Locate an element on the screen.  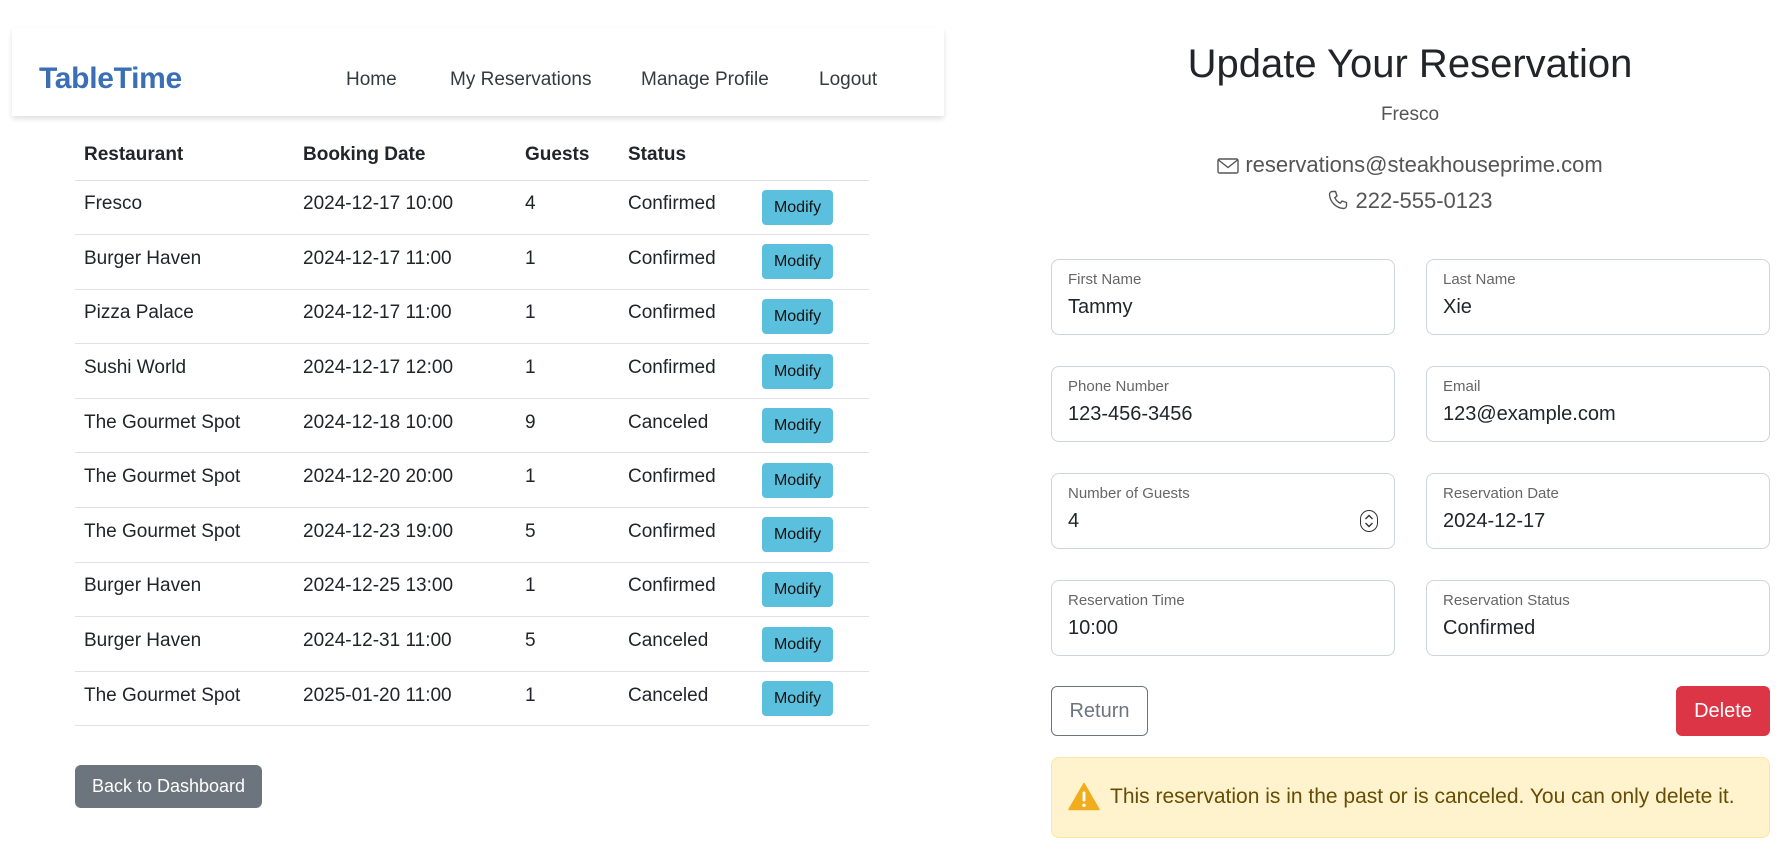
first-name-field: First Name Tammy is located at coordinates (1223, 297).